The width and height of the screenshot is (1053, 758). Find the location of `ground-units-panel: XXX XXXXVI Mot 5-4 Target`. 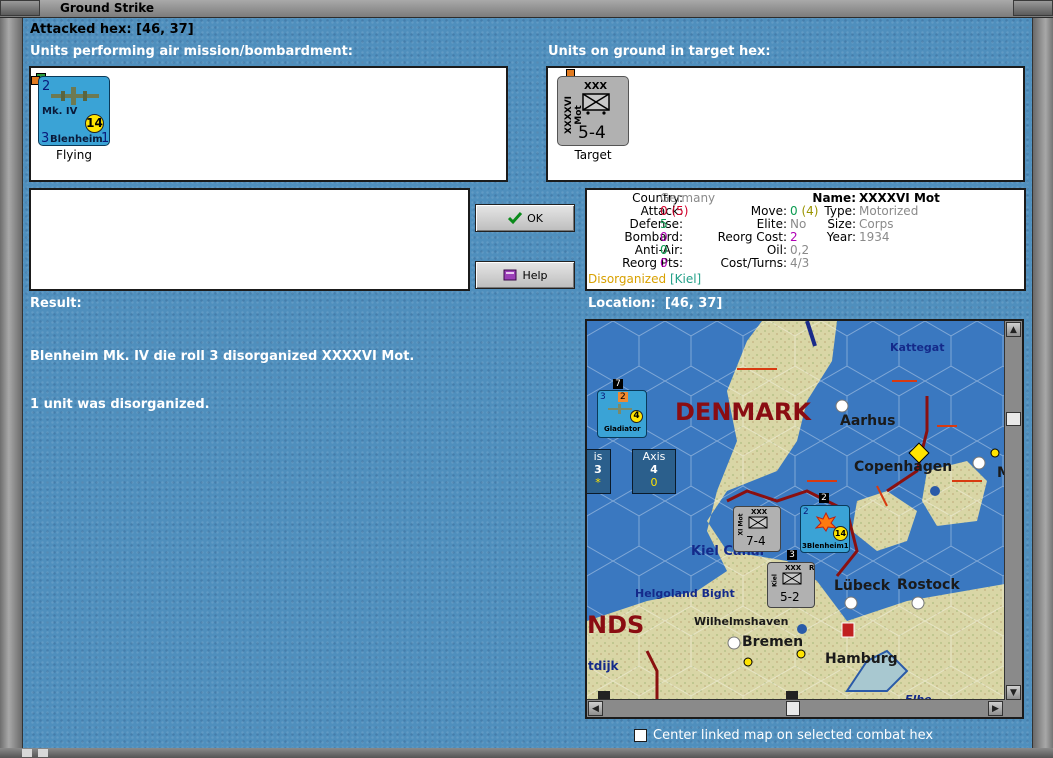

ground-units-panel: XXX XXXXVI Mot 5-4 Target is located at coordinates (785, 124).